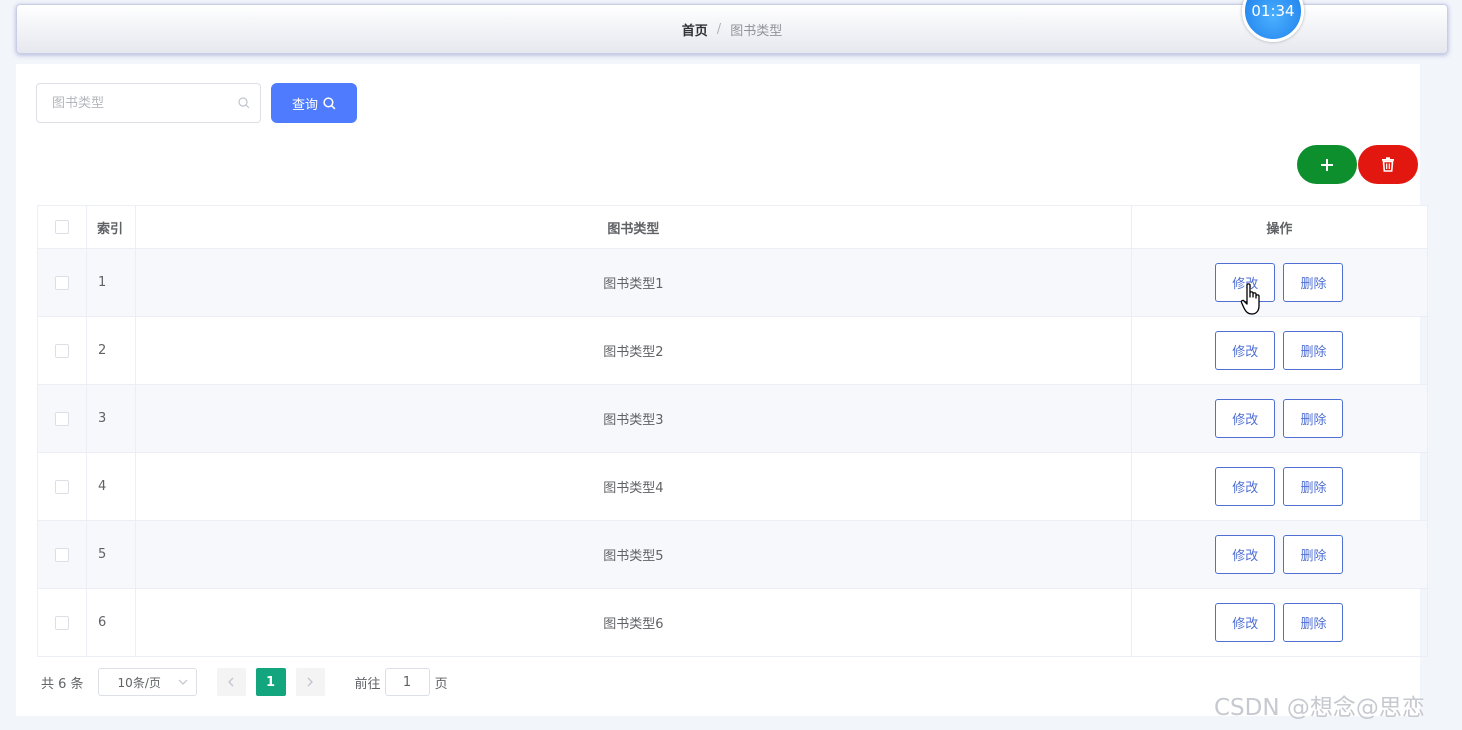 This screenshot has height=730, width=1462. I want to click on goto-page-input, so click(407, 682).